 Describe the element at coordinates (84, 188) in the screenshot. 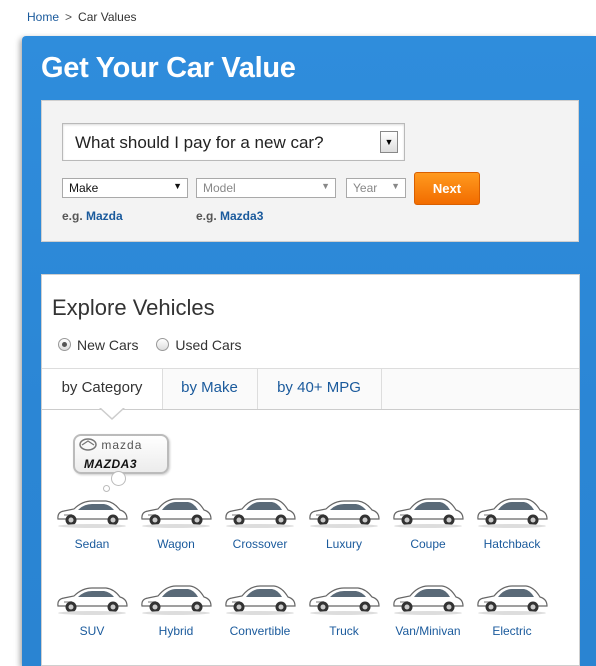

I see `make-select-value: Make` at that location.